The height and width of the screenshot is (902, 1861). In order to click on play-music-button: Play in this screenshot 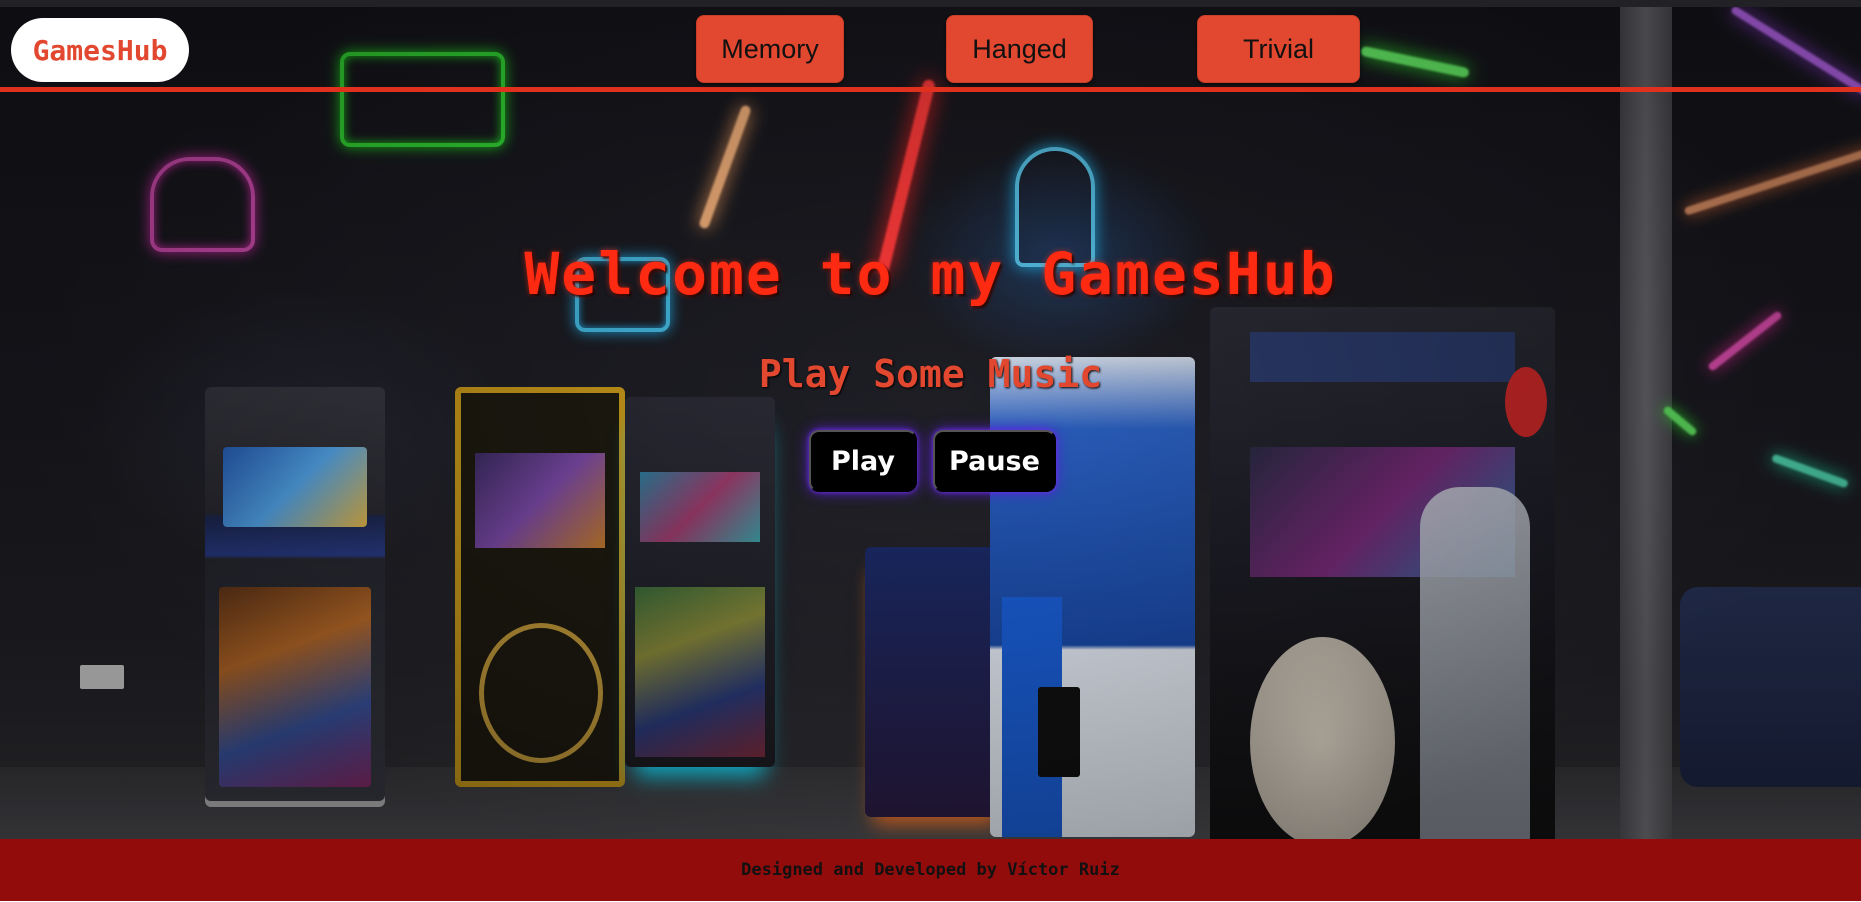, I will do `click(863, 461)`.